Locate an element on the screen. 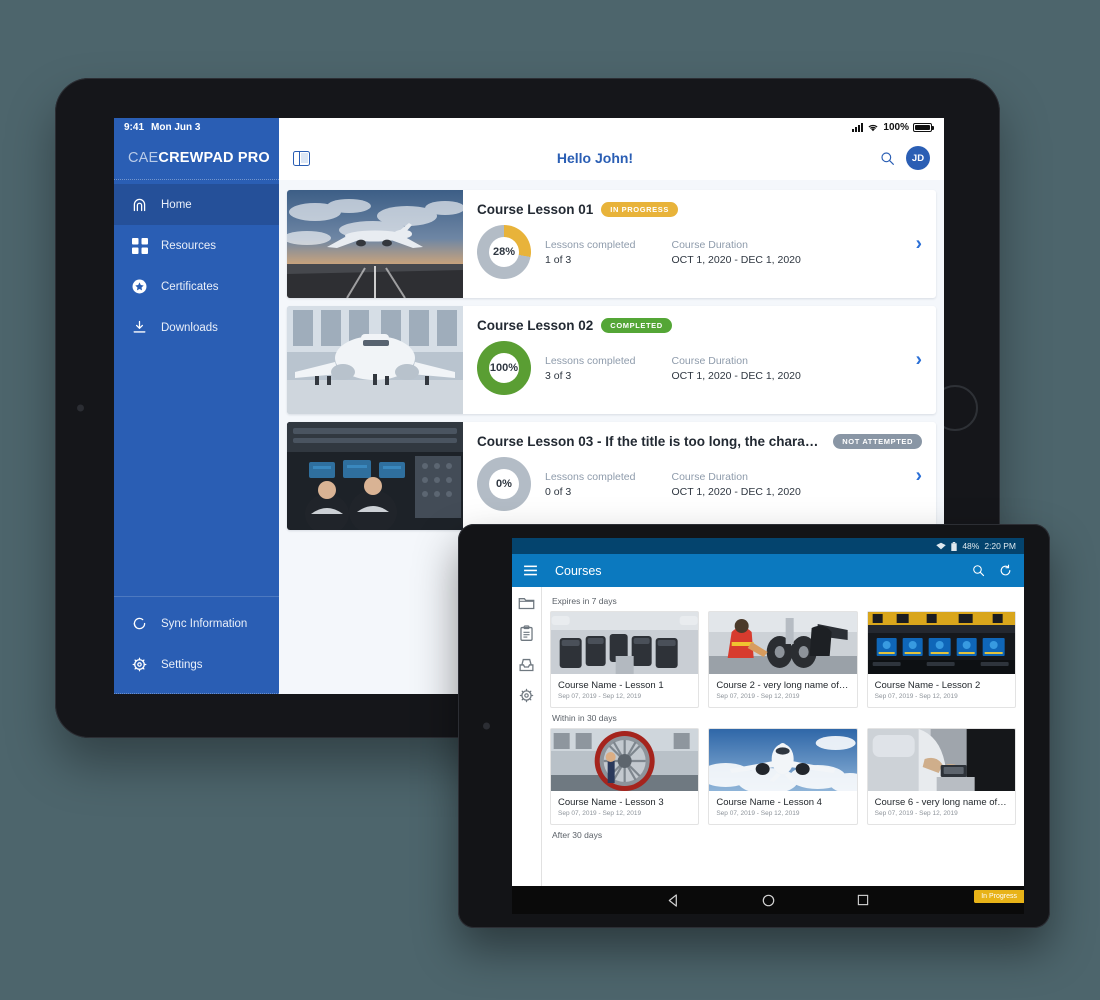 The image size is (1100, 1000). star-badge-icon is located at coordinates (139, 286).